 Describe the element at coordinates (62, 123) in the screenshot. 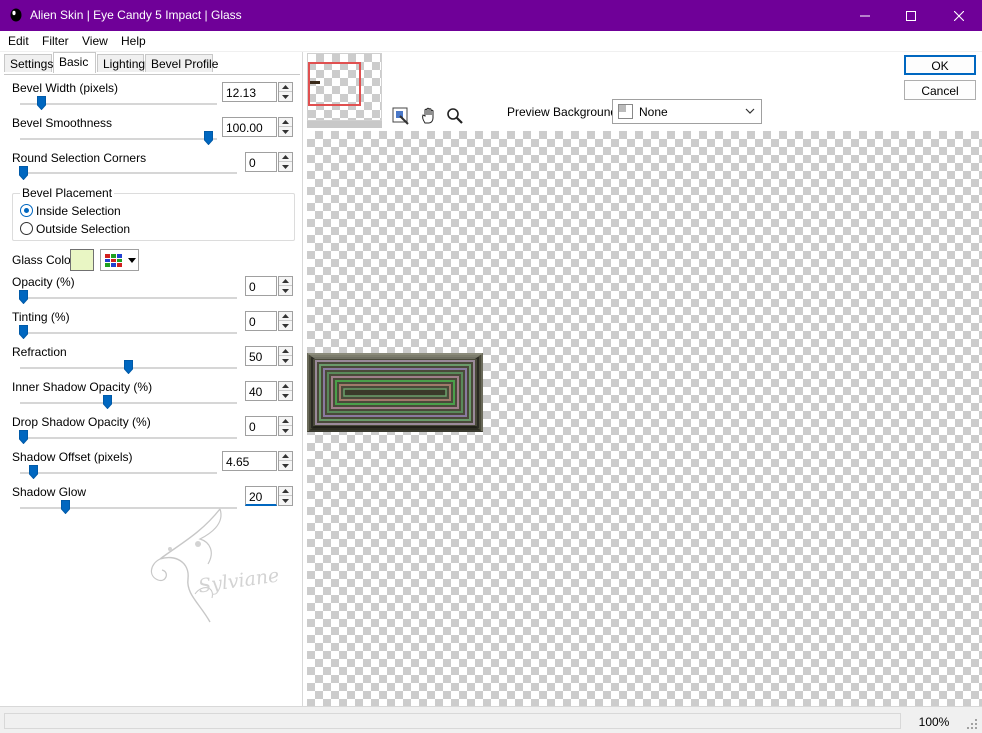

I see `bevel-smoothness-label: Bevel Smoothness` at that location.